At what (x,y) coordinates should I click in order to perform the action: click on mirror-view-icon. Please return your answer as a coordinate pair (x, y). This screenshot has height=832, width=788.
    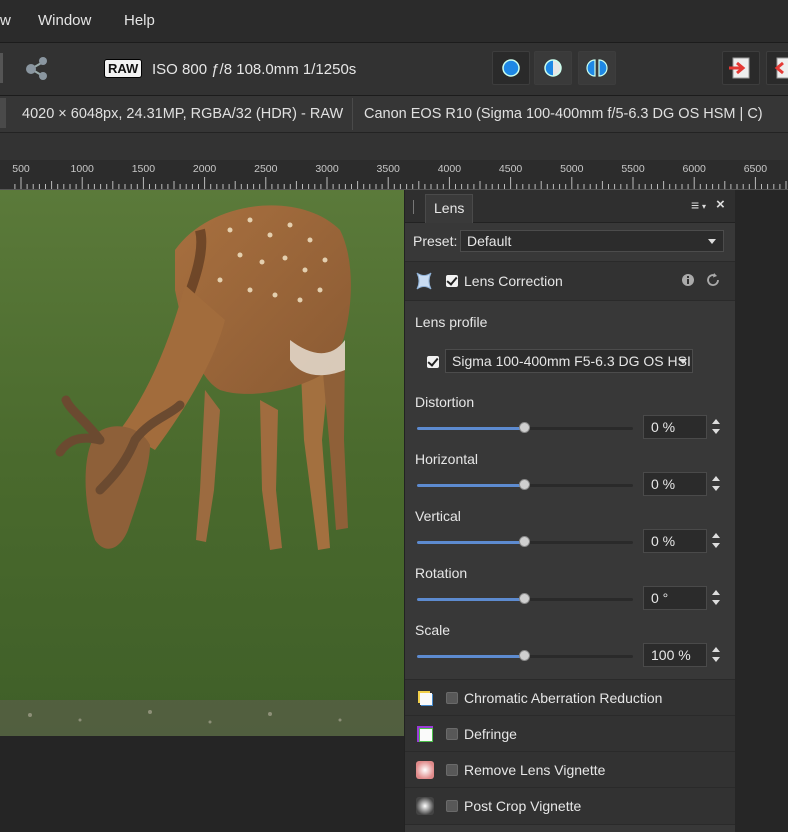
    Looking at the image, I should click on (597, 68).